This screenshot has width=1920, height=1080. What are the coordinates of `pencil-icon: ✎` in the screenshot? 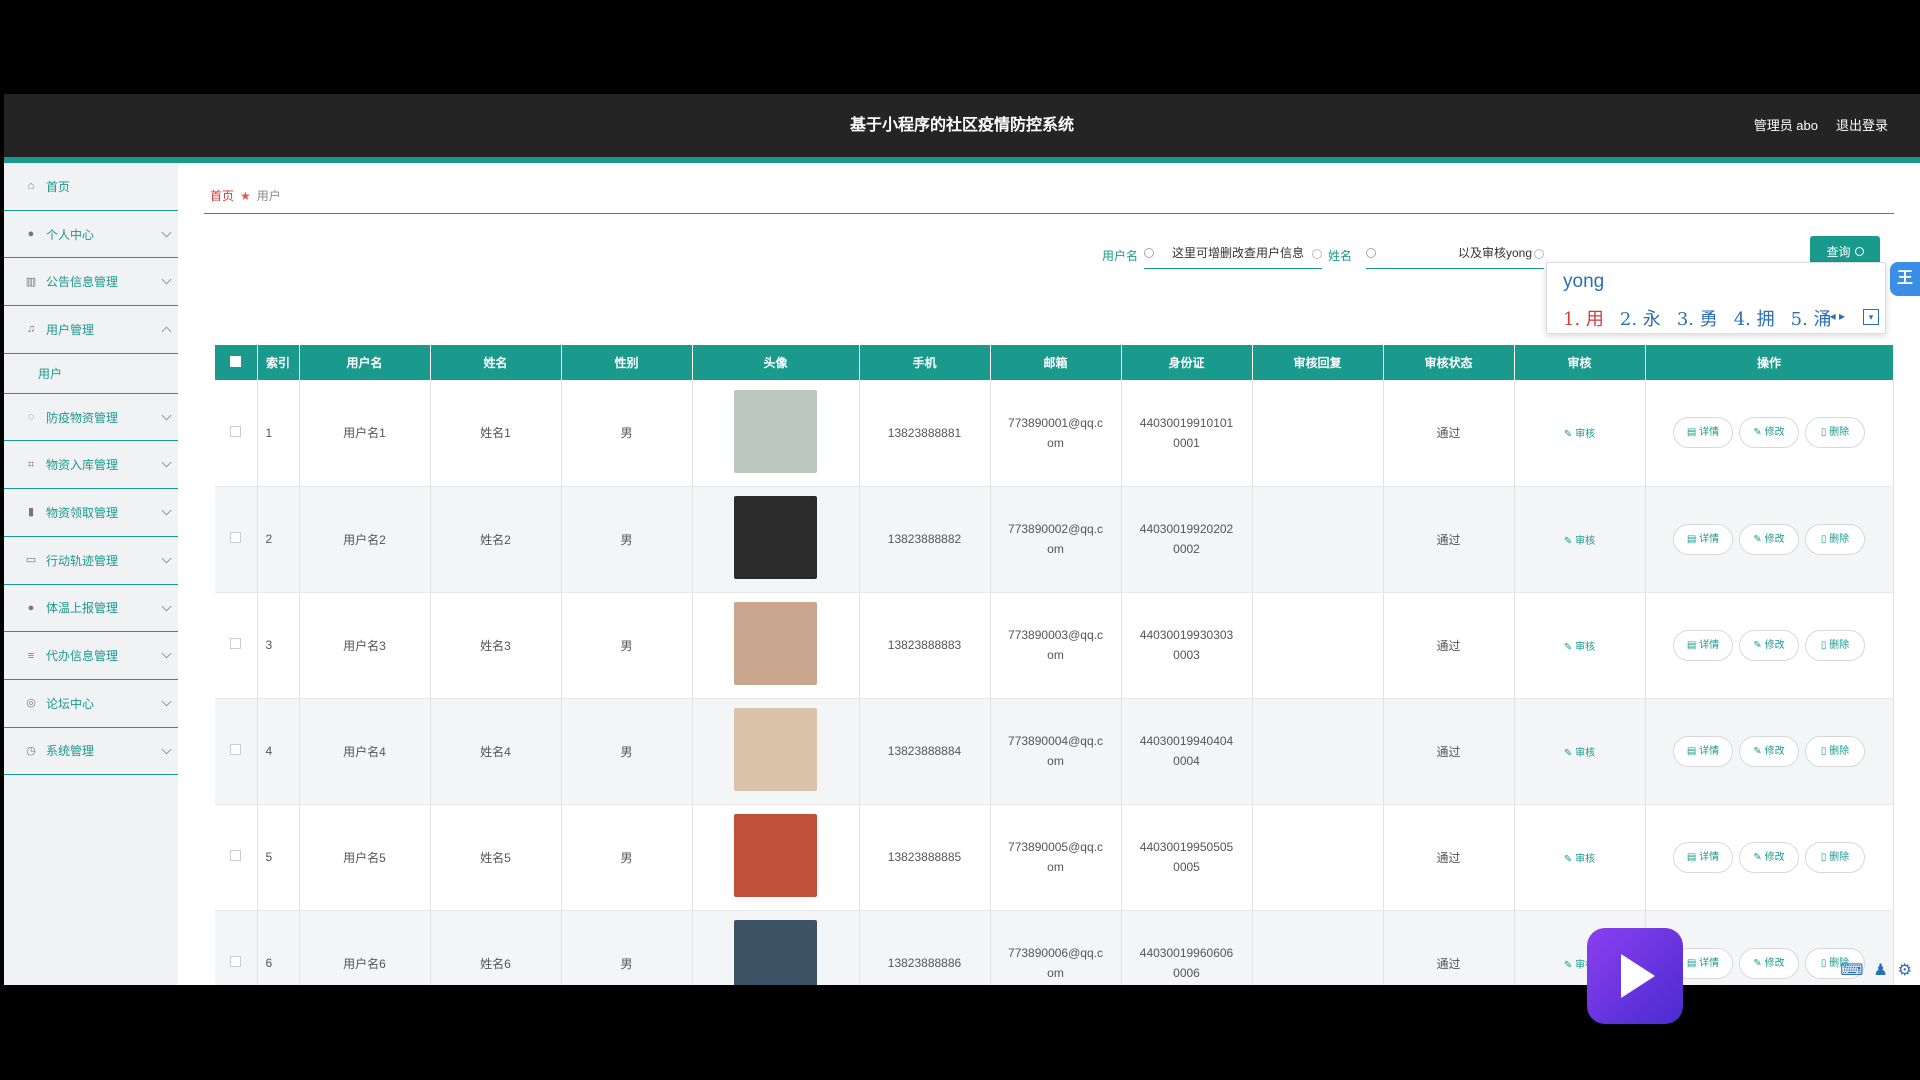 It's located at (1759, 751).